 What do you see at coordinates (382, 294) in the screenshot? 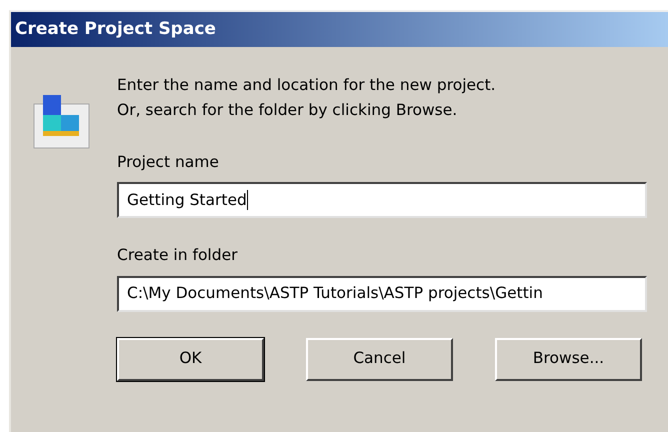
I see `text-field: C:\My Documents\ASTP Tutorials\ASTP projects\Gettin` at bounding box center [382, 294].